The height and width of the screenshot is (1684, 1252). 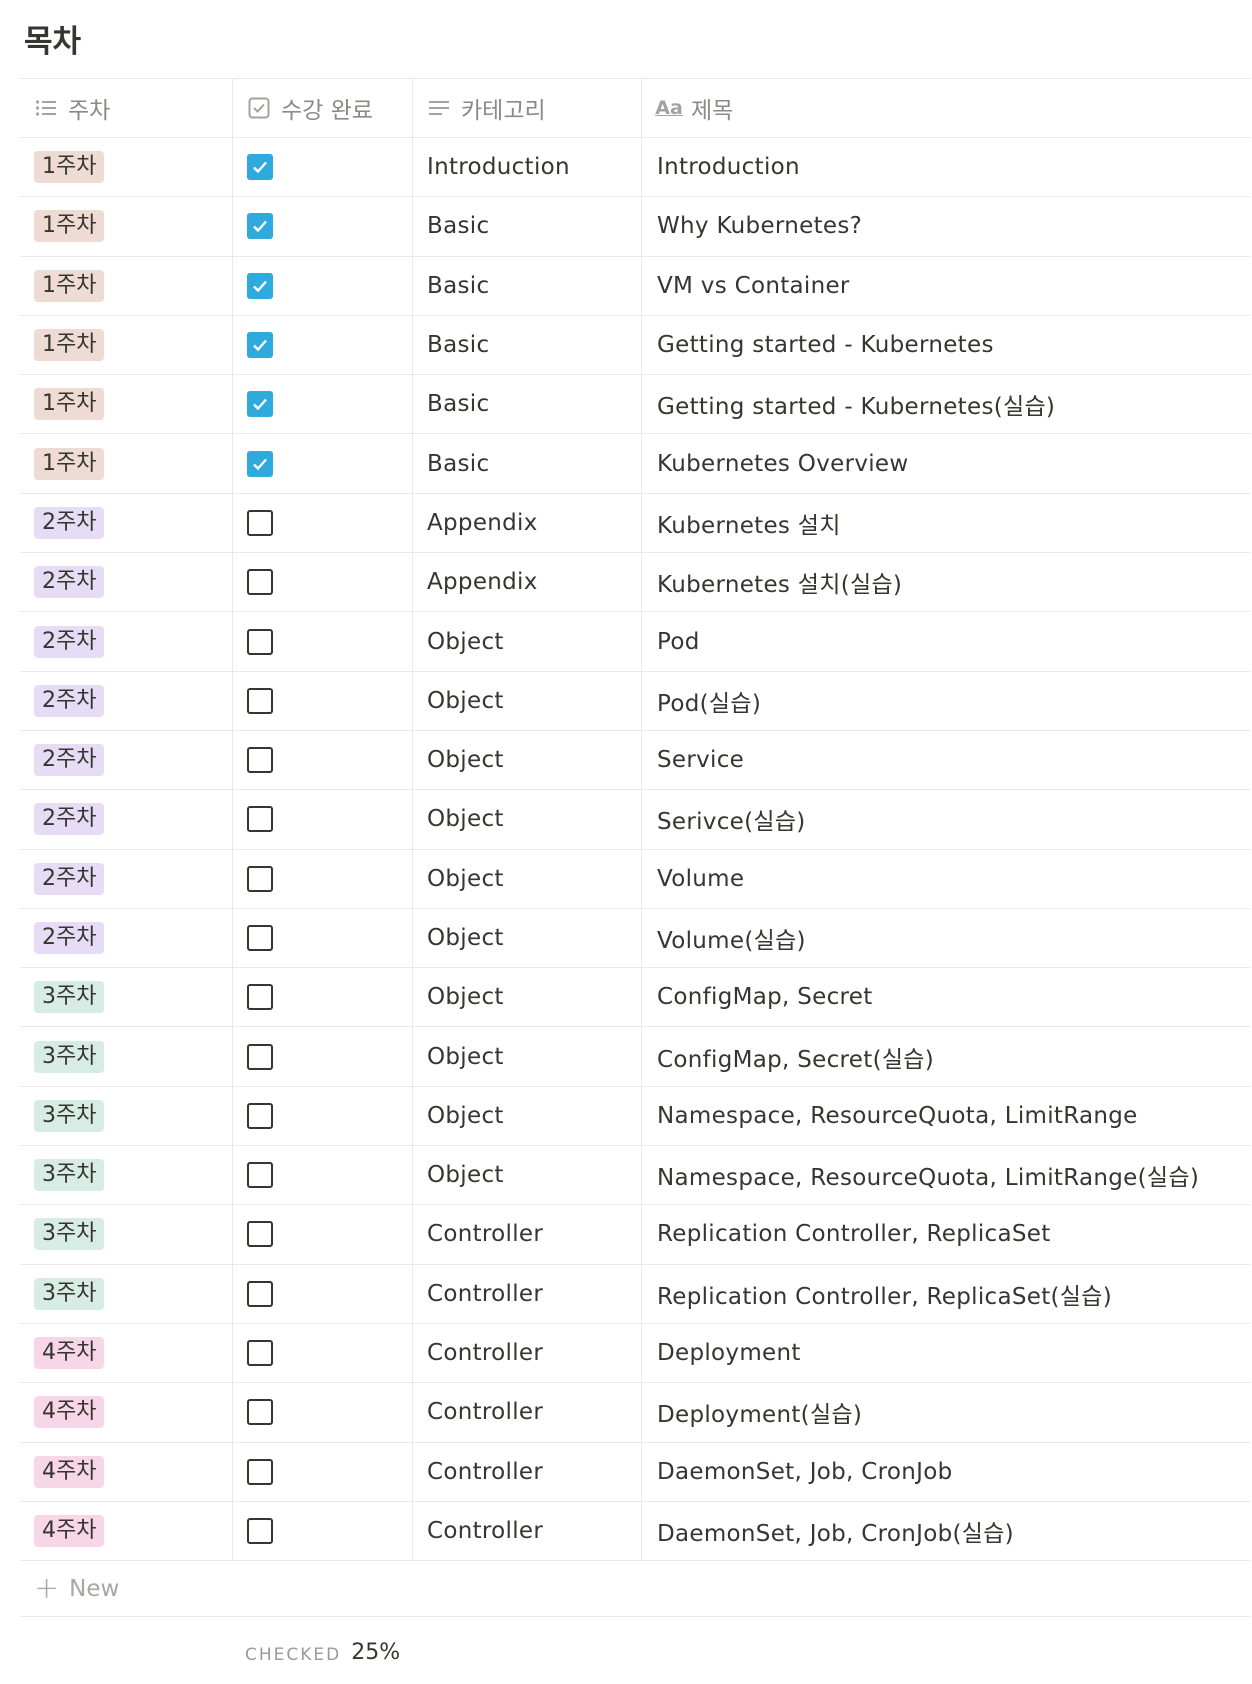 I want to click on title-cell: Volume, so click(x=946, y=879).